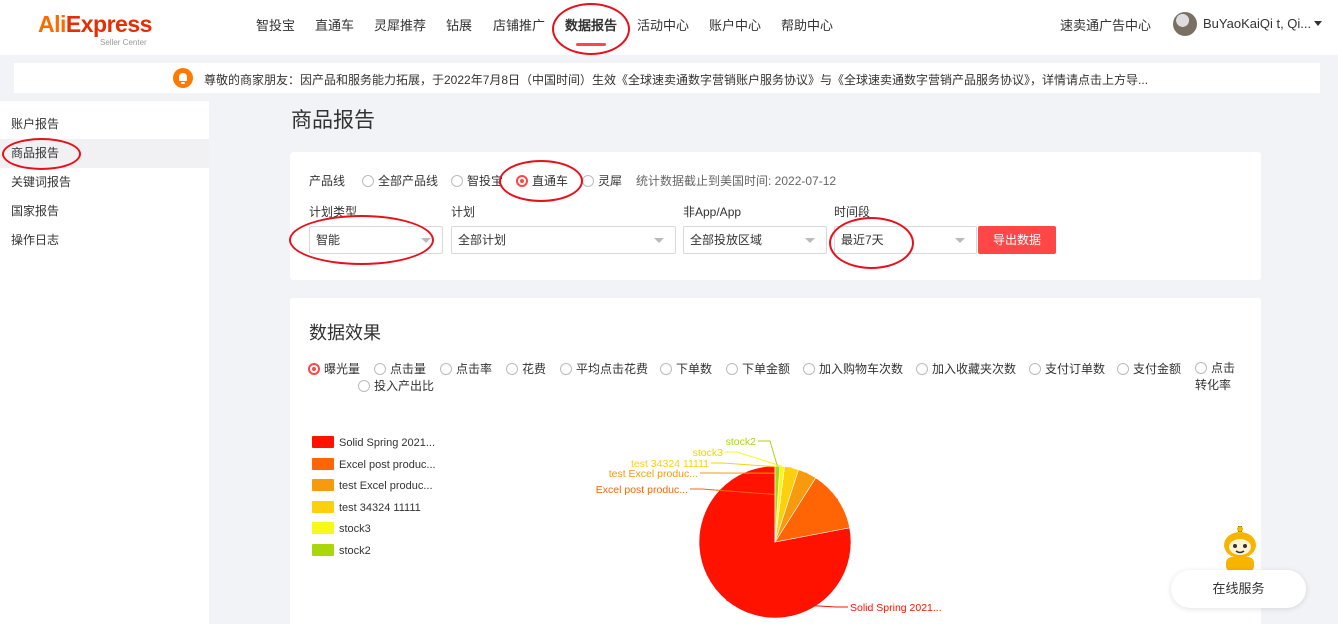  What do you see at coordinates (663, 24) in the screenshot?
I see `nav-item-activity: 活动中心` at bounding box center [663, 24].